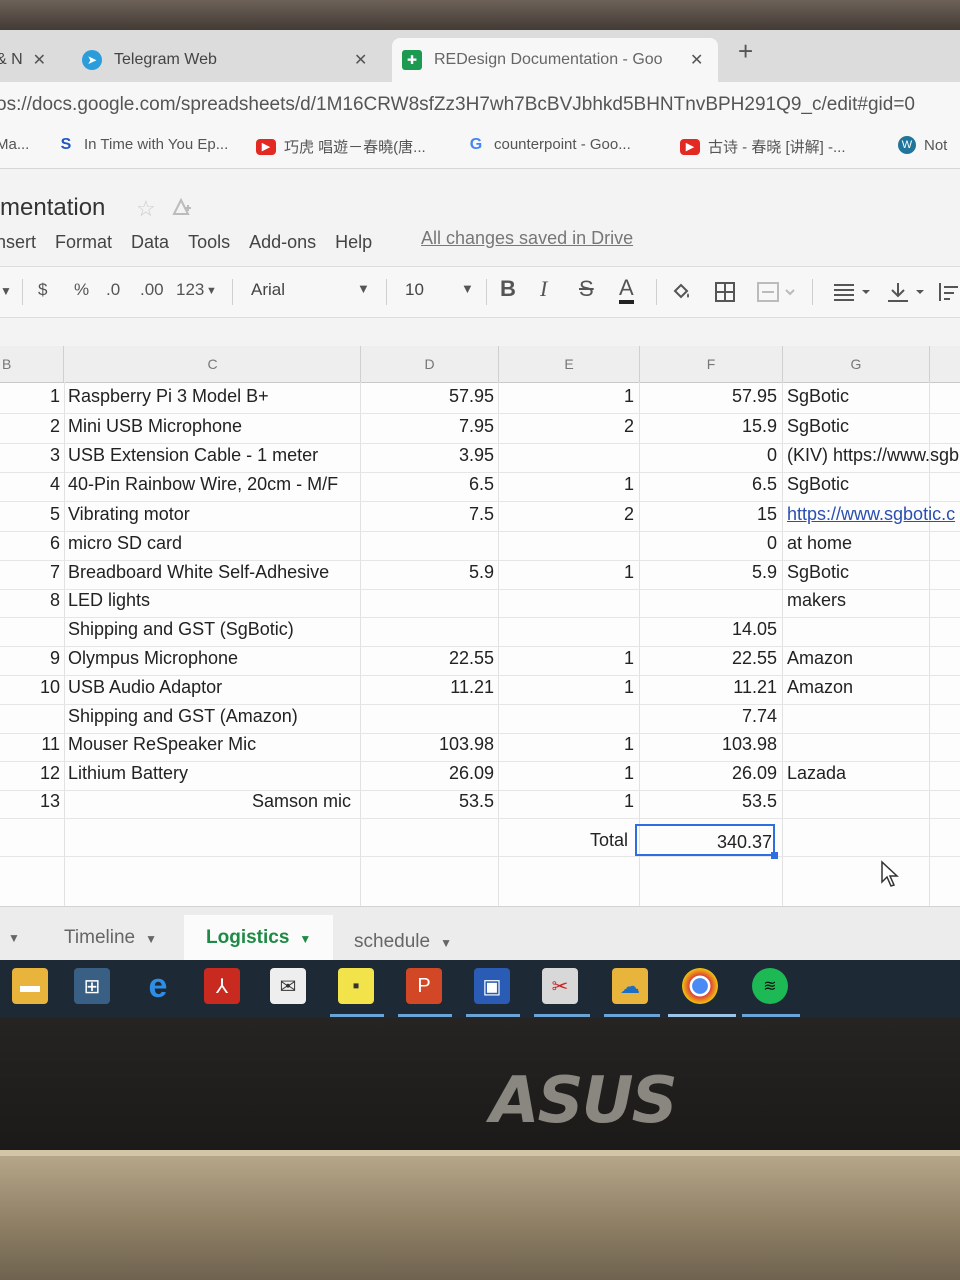 This screenshot has width=960, height=1280. I want to click on column-header-d: D, so click(430, 364).